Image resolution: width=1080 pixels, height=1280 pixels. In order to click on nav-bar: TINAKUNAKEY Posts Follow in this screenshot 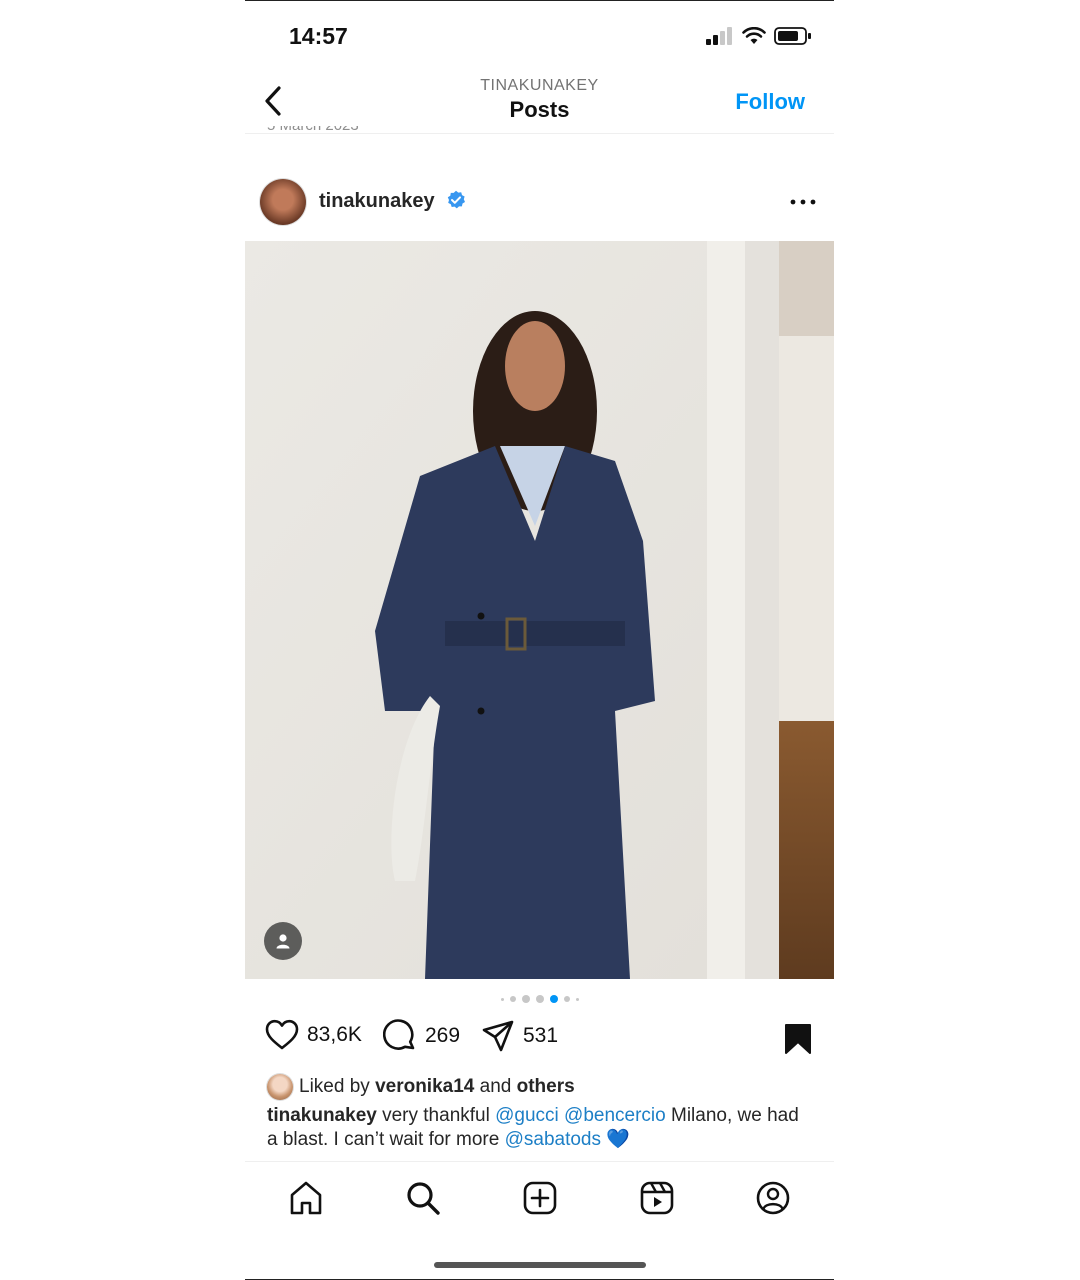, I will do `click(539, 101)`.